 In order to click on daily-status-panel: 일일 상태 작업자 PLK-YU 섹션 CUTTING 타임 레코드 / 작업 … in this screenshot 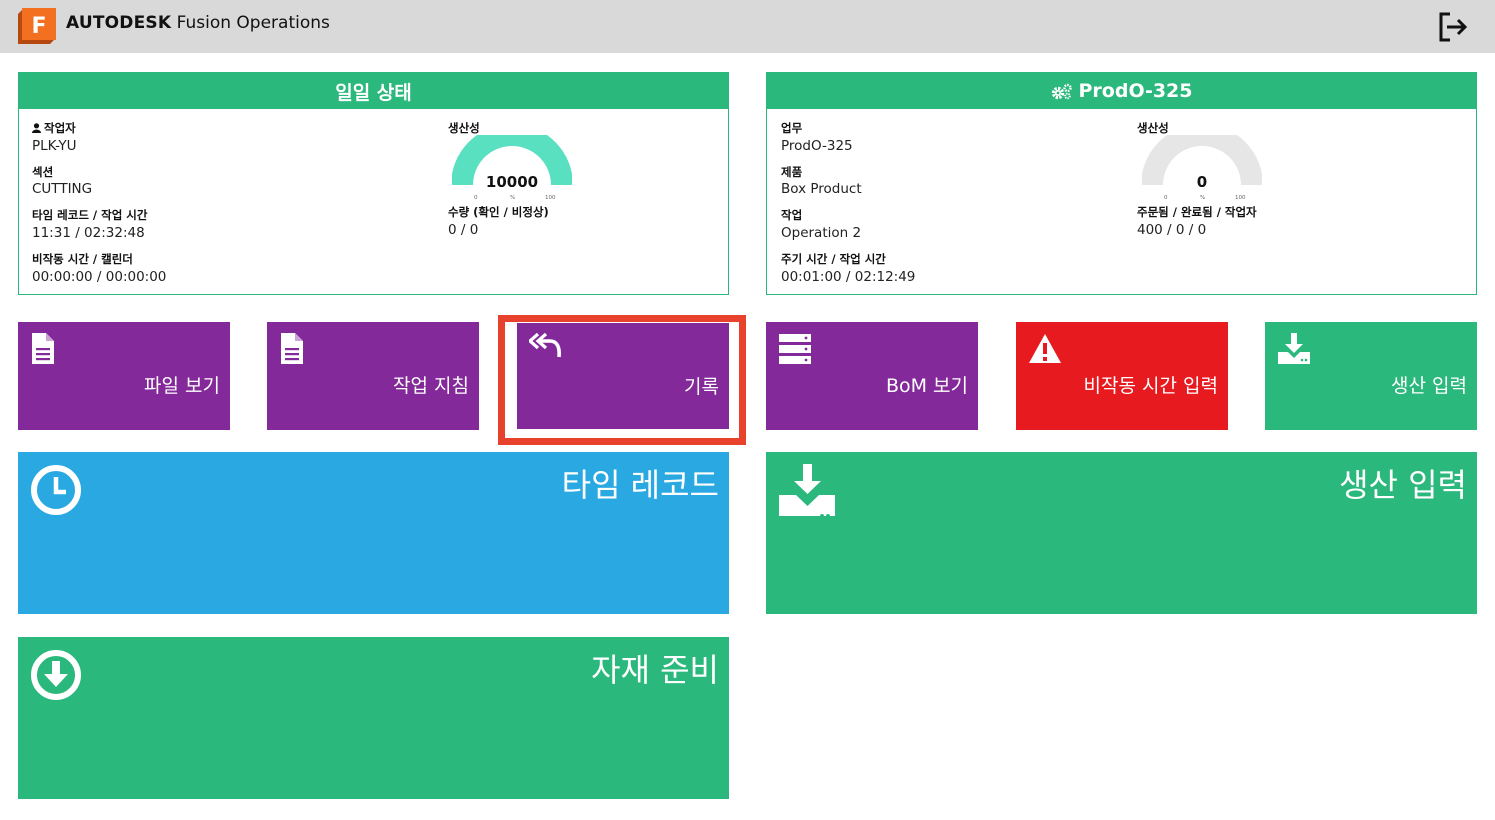, I will do `click(373, 183)`.